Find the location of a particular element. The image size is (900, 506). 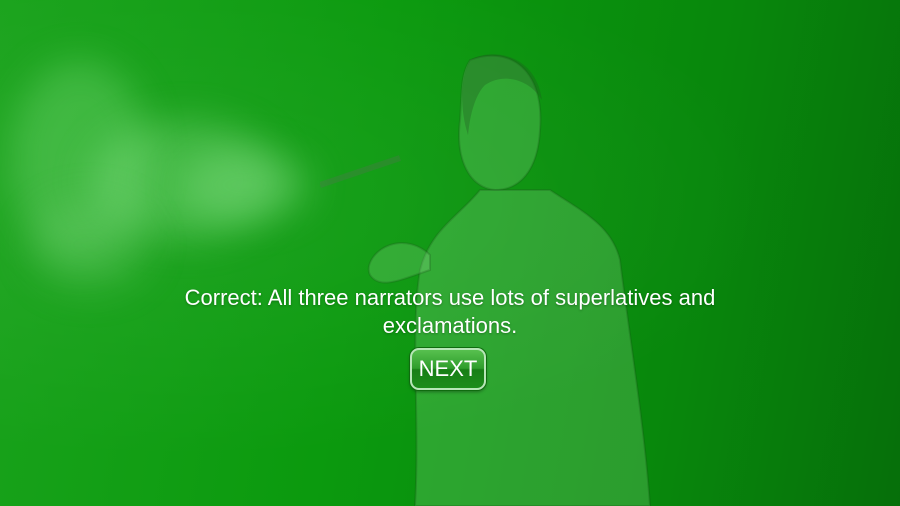

next-button: NEXT is located at coordinates (448, 369).